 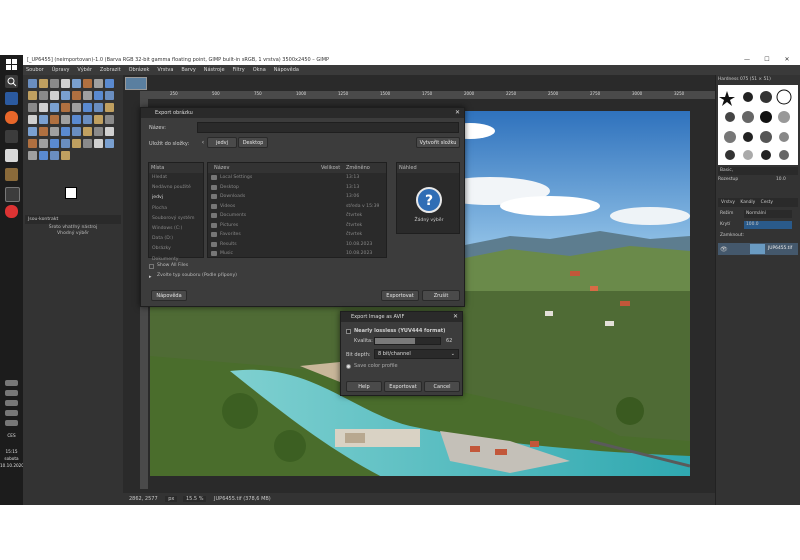 What do you see at coordinates (297, 216) in the screenshot?
I see `file-row: Documents čtvrtek` at bounding box center [297, 216].